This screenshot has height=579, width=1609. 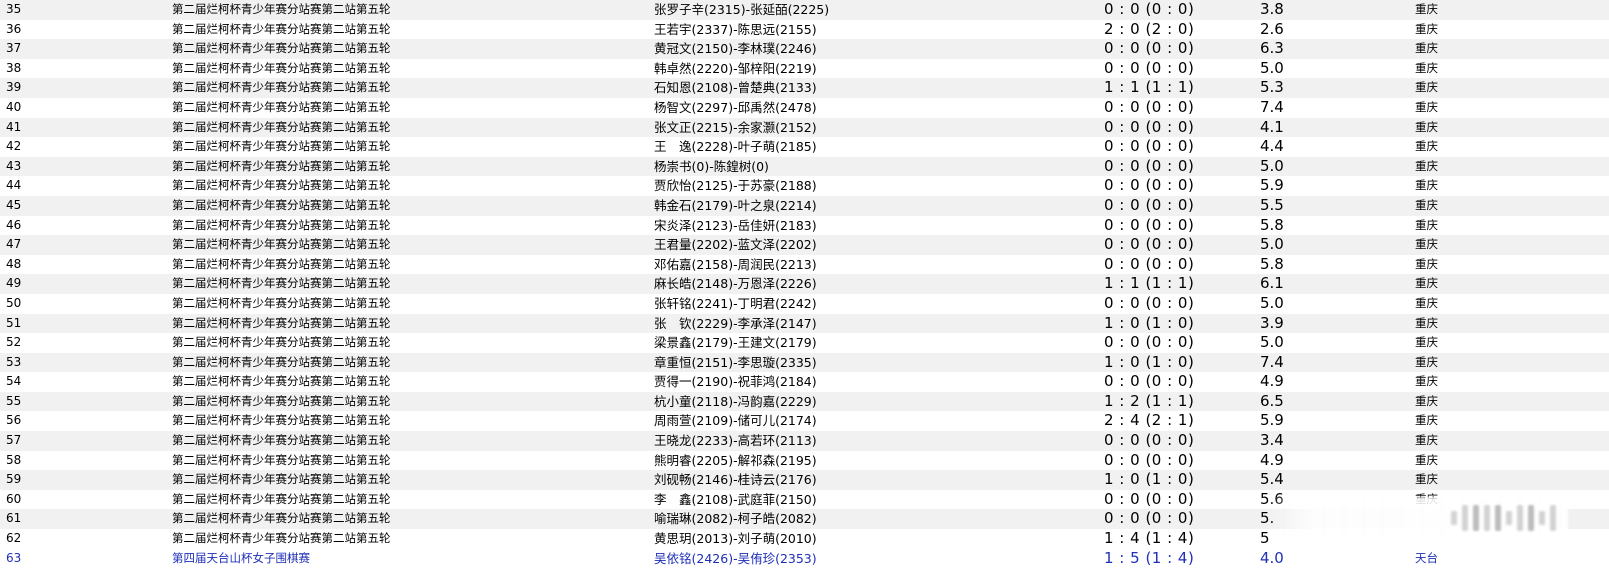 What do you see at coordinates (407, 559) in the screenshot?
I see `event-name: 第四届天台山杯女子围棋赛` at bounding box center [407, 559].